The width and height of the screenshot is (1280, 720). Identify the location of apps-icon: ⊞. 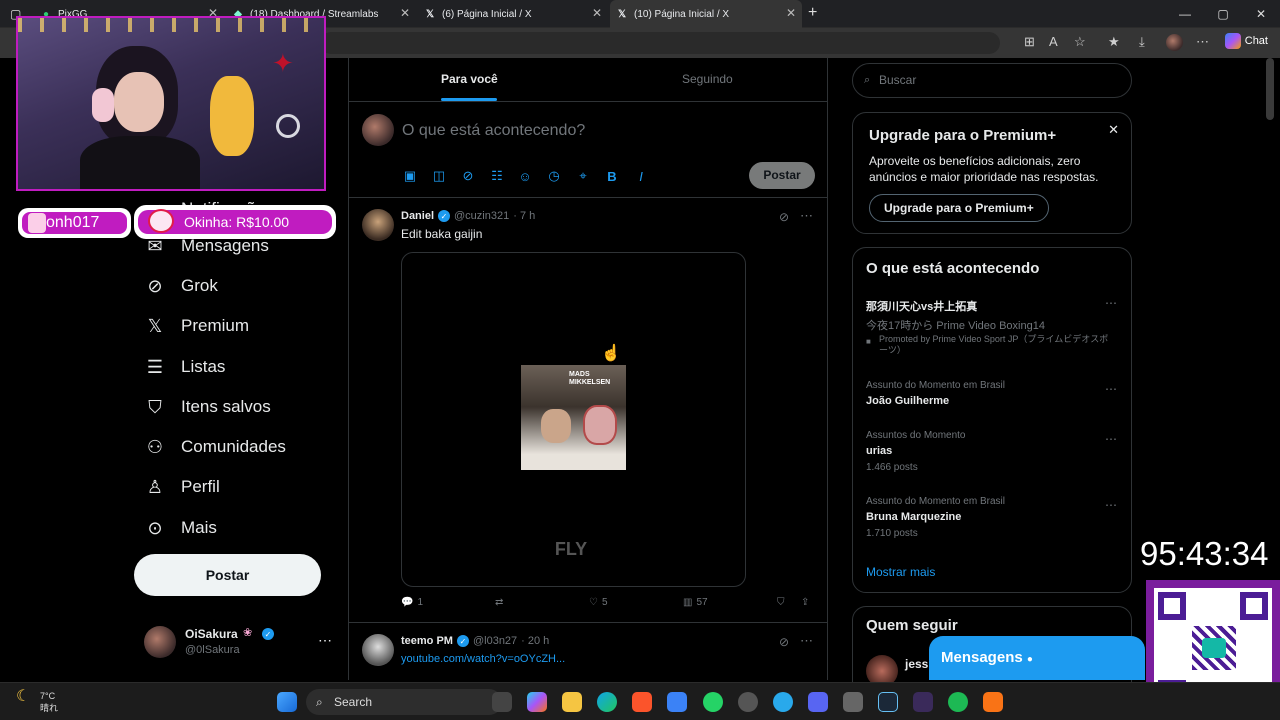
(1029, 42).